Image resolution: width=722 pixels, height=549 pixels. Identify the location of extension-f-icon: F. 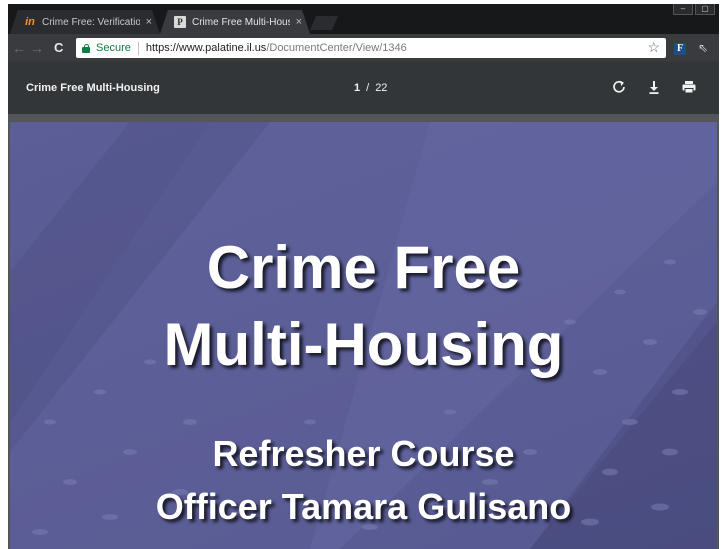
(680, 49).